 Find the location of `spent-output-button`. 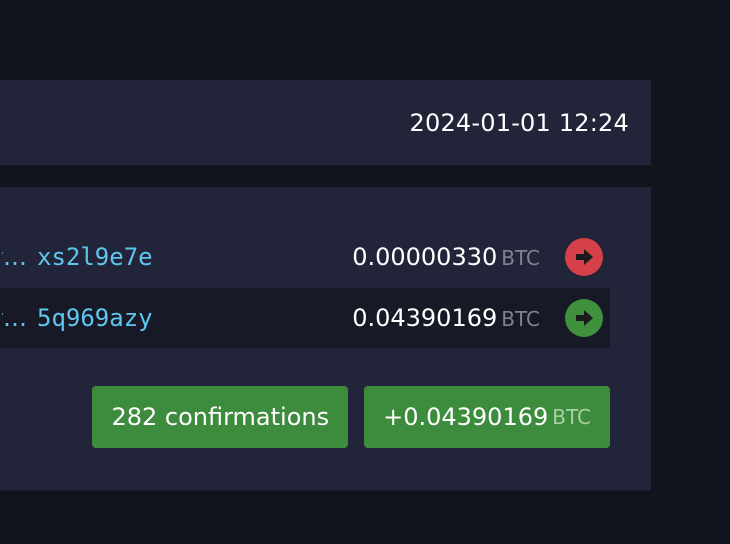

spent-output-button is located at coordinates (584, 257).